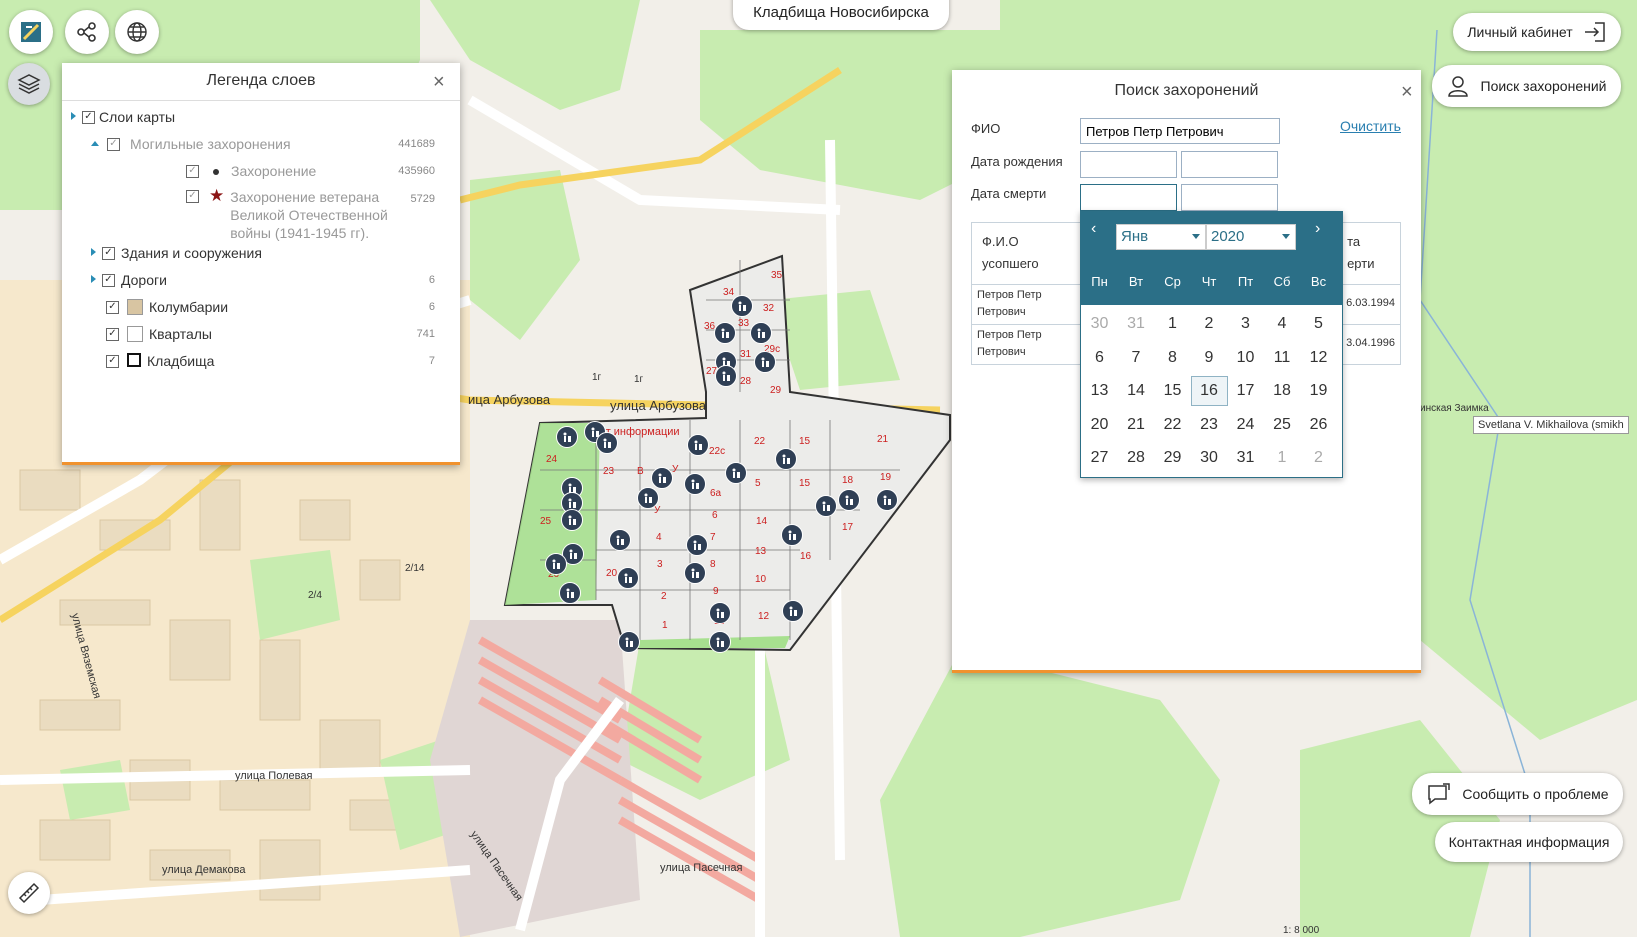 The width and height of the screenshot is (1637, 937). What do you see at coordinates (31, 32) in the screenshot?
I see `logo-button` at bounding box center [31, 32].